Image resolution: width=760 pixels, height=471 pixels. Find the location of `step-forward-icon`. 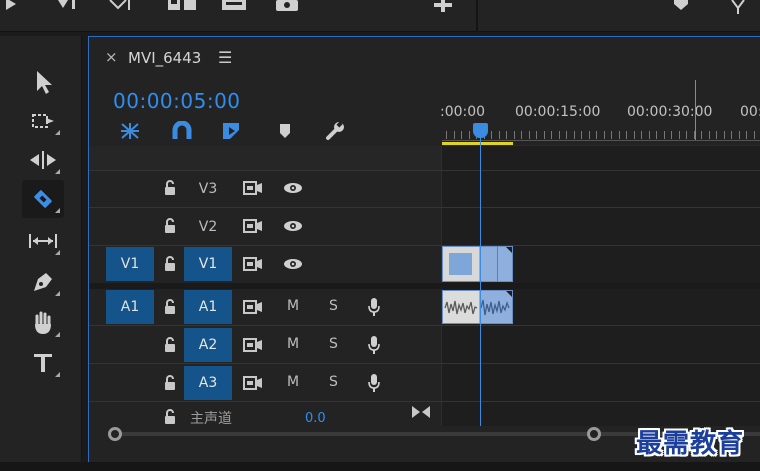

step-forward-icon is located at coordinates (68, 8).